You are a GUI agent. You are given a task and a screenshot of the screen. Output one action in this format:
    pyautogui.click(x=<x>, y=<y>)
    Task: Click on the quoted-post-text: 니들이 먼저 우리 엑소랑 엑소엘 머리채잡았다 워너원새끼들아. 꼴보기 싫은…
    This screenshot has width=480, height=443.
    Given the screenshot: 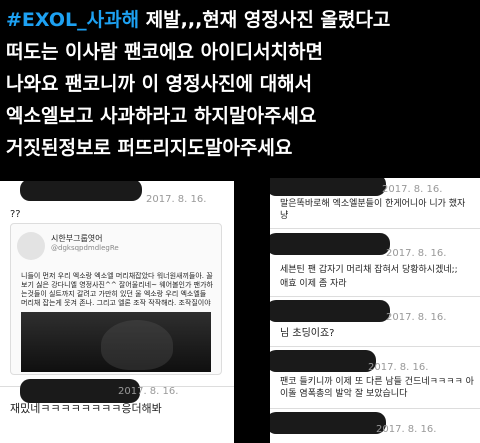 What is the action you would take?
    pyautogui.click(x=117, y=289)
    